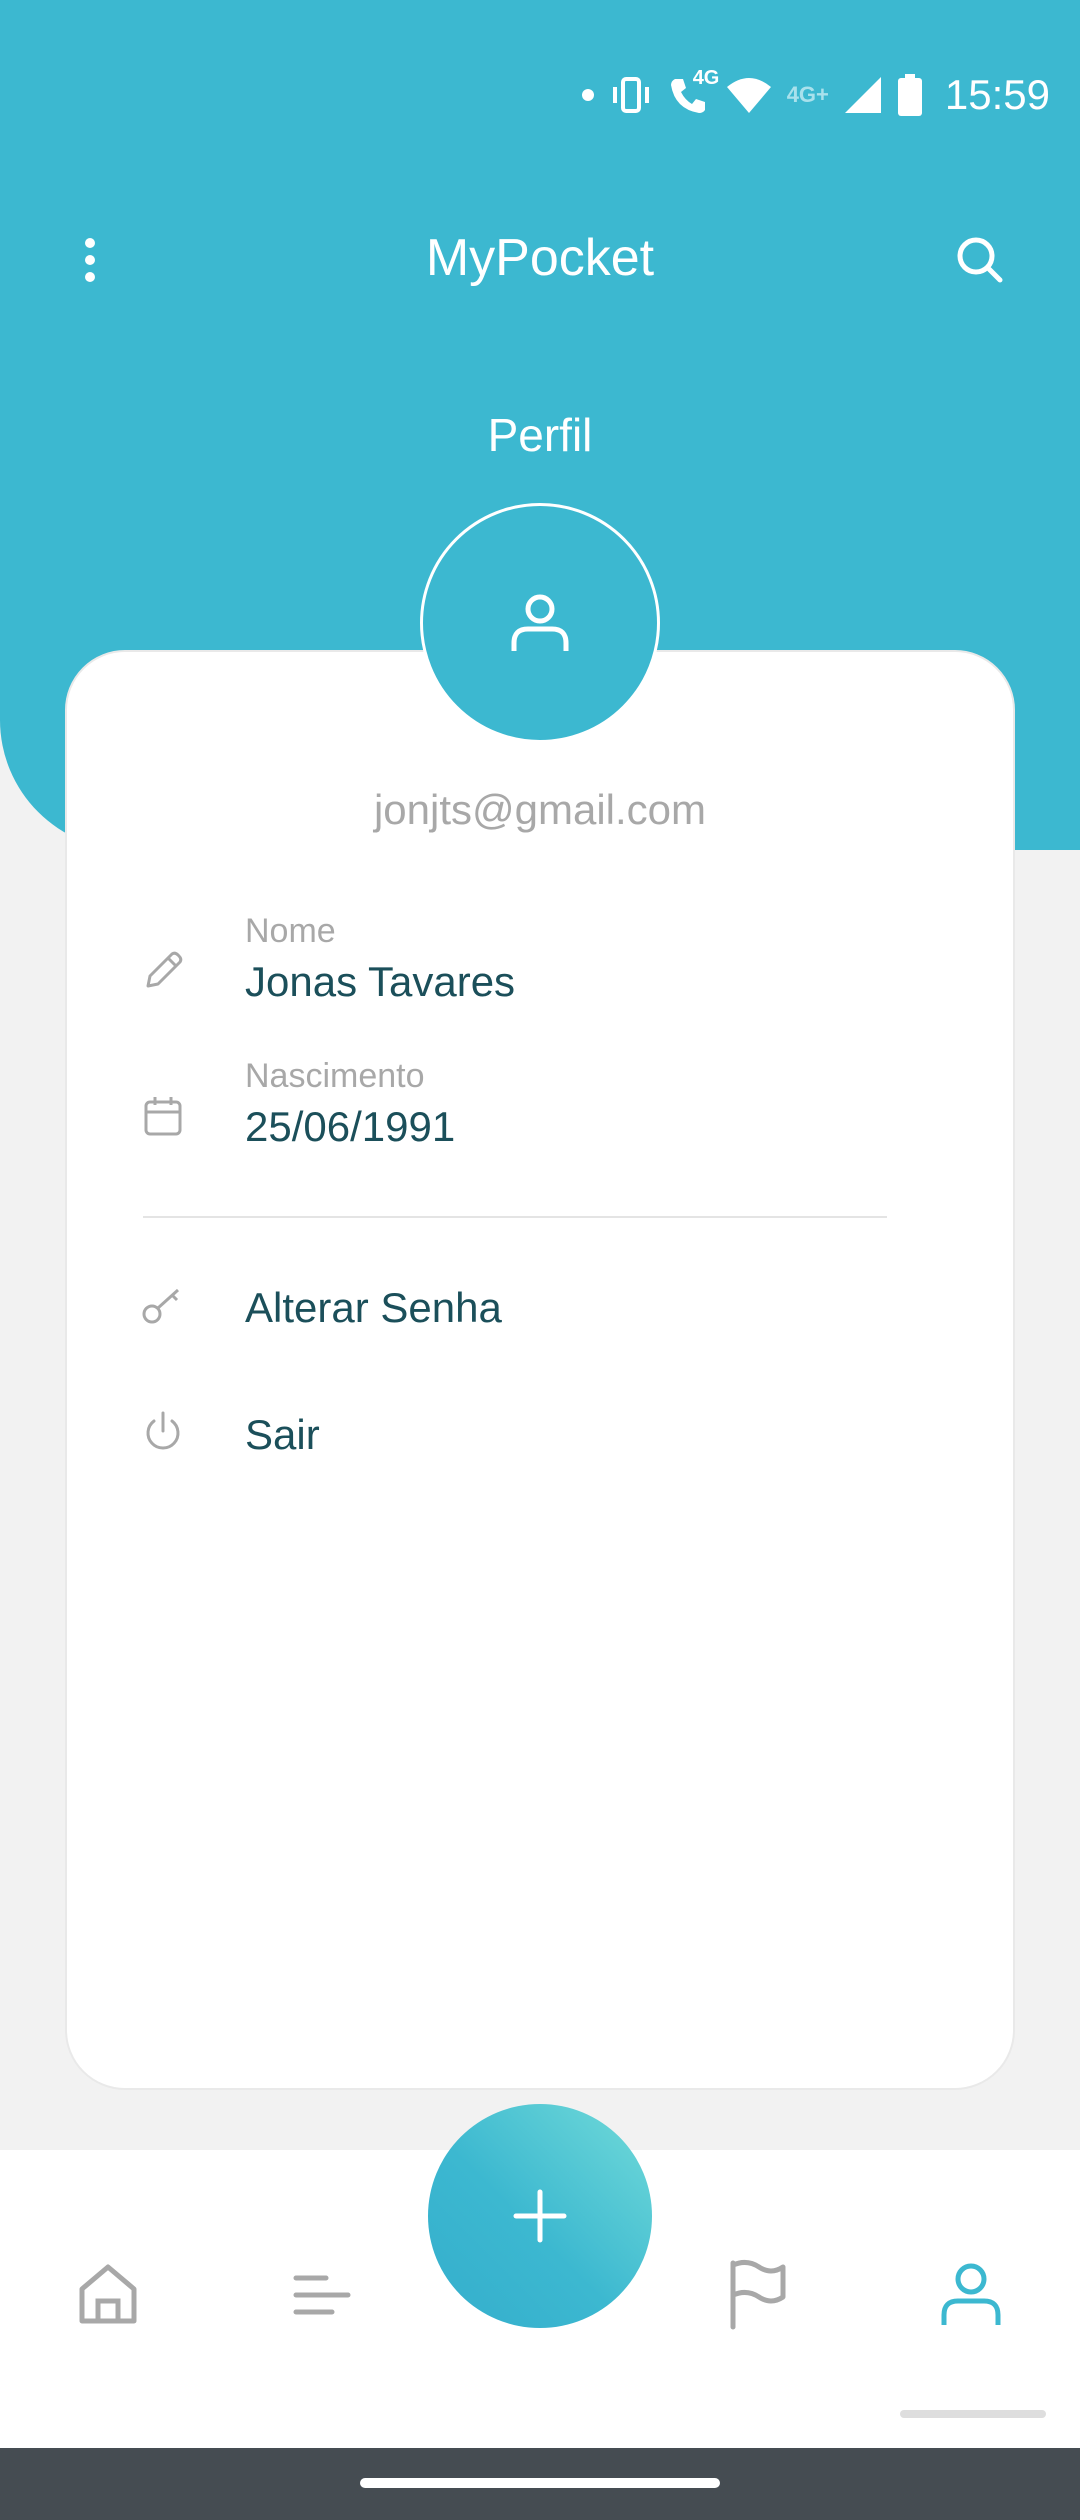  What do you see at coordinates (380, 981) in the screenshot?
I see `field-value: Jonas Tavares` at bounding box center [380, 981].